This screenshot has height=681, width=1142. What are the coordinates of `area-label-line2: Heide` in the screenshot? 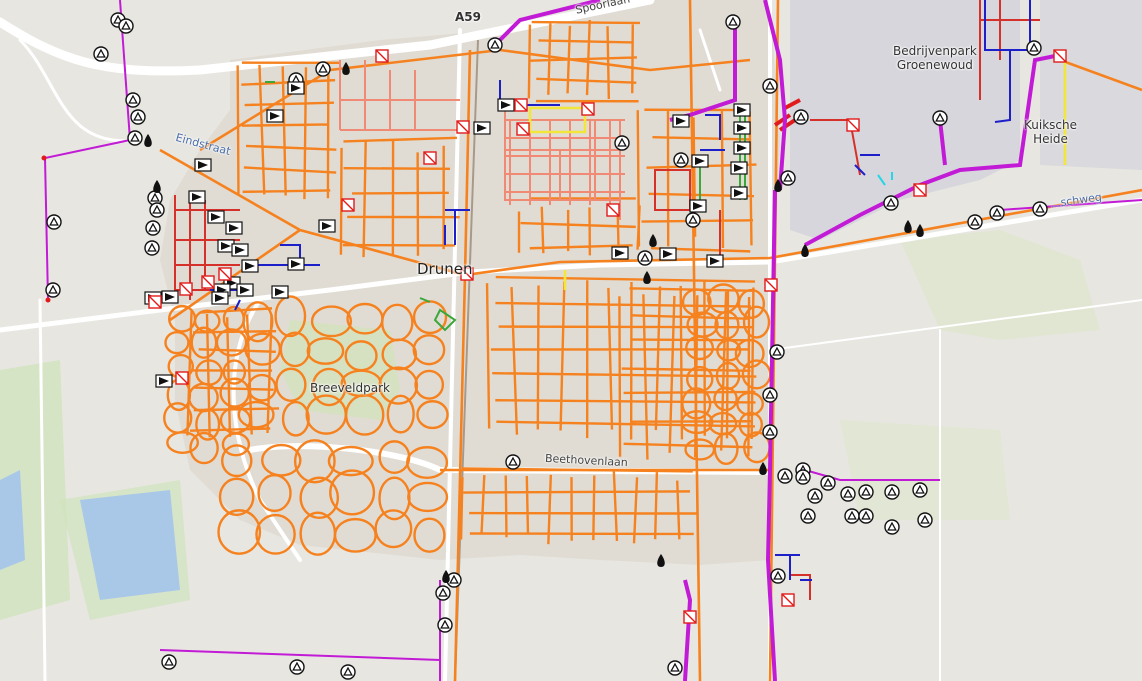 It's located at (1050, 139).